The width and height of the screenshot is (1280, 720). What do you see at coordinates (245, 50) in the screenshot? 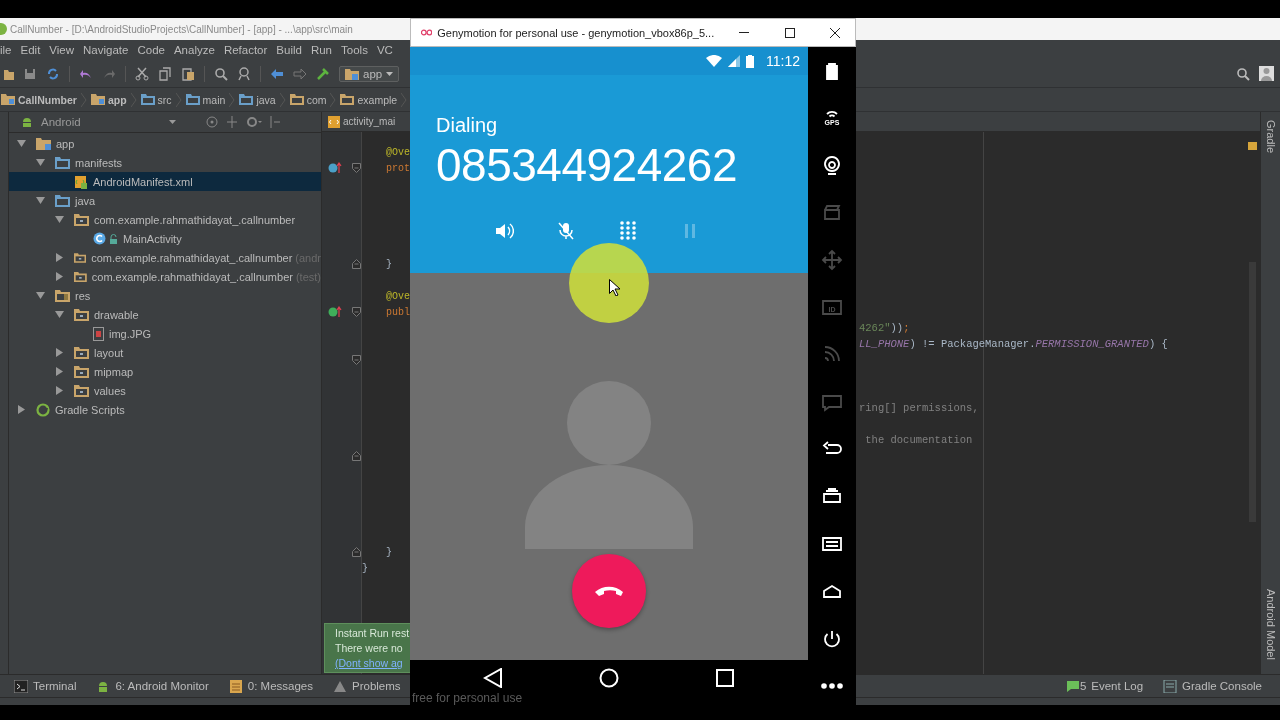
I see `menu-item: Refactor` at bounding box center [245, 50].